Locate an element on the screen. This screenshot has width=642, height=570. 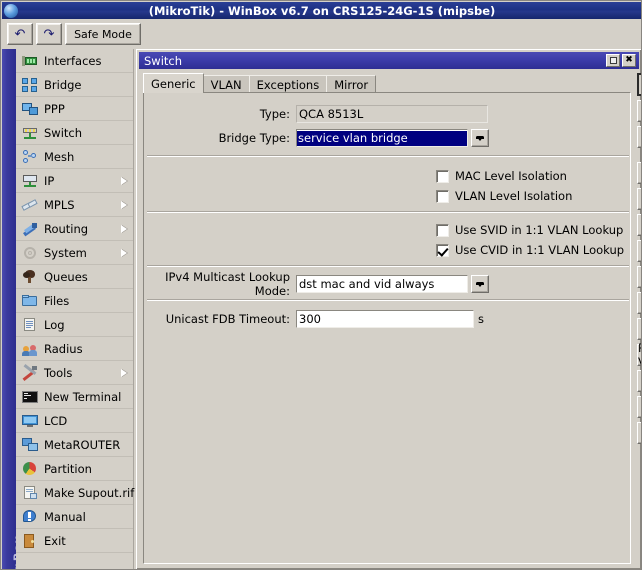
ports-button: Ports is located at coordinates (639, 173).